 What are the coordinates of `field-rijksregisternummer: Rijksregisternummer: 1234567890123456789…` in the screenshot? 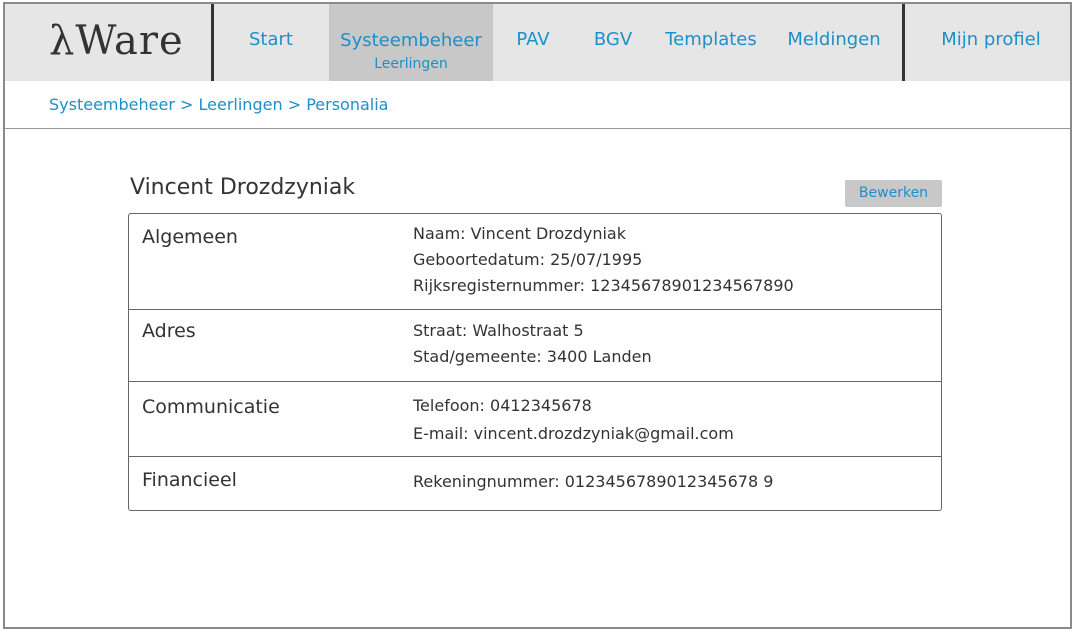 It's located at (603, 285).